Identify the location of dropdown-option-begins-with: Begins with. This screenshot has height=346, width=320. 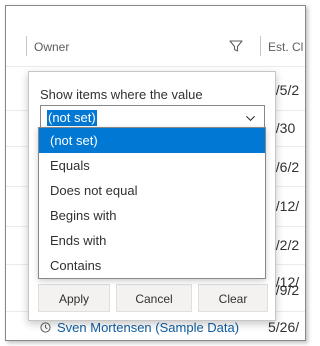
(152, 215).